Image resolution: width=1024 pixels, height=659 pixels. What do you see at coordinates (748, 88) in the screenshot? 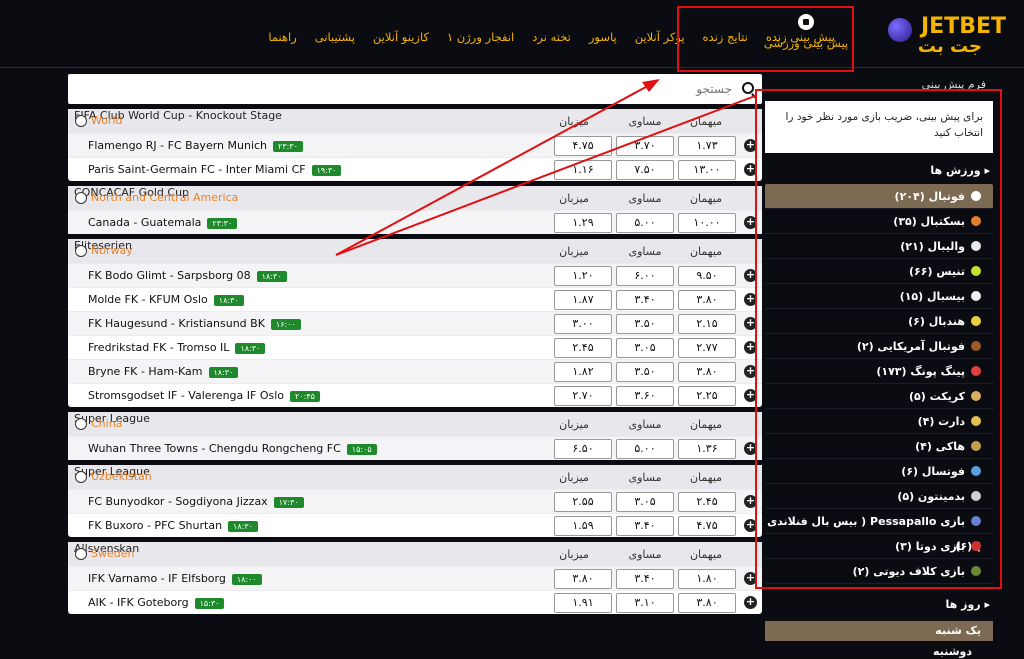
I see `search-icon` at bounding box center [748, 88].